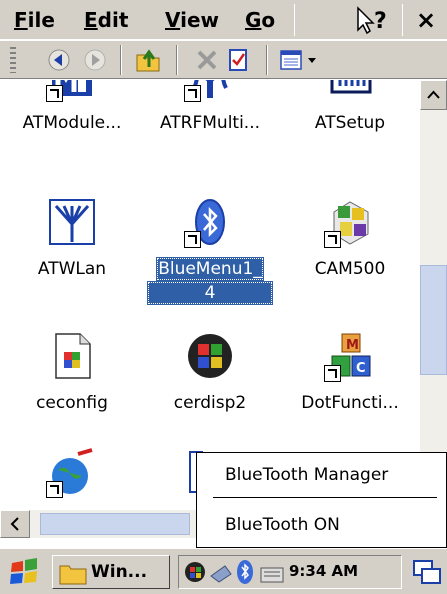 This screenshot has height=594, width=447. I want to click on scroll-up-button, so click(433, 95).